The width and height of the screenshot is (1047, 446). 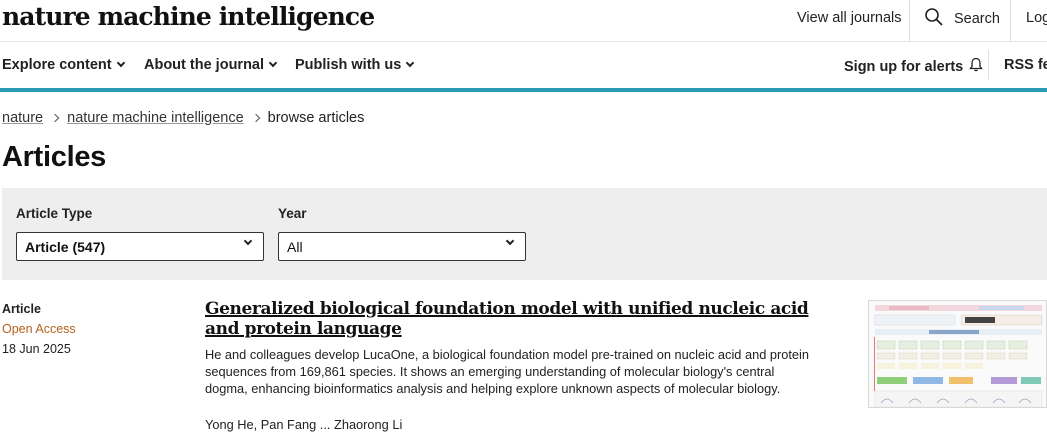 I want to click on breadcrumb-journal: nature machine intelligence, so click(x=155, y=118).